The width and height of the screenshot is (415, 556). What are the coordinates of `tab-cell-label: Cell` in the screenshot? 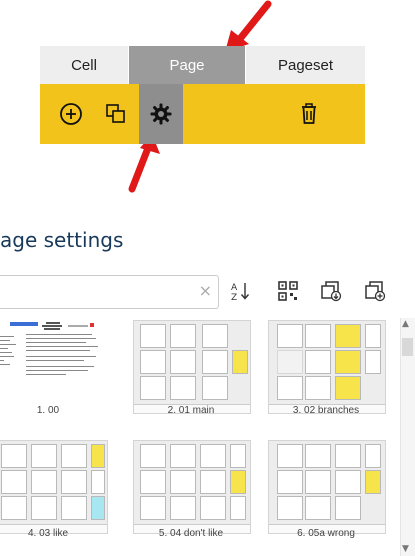 It's located at (84, 65).